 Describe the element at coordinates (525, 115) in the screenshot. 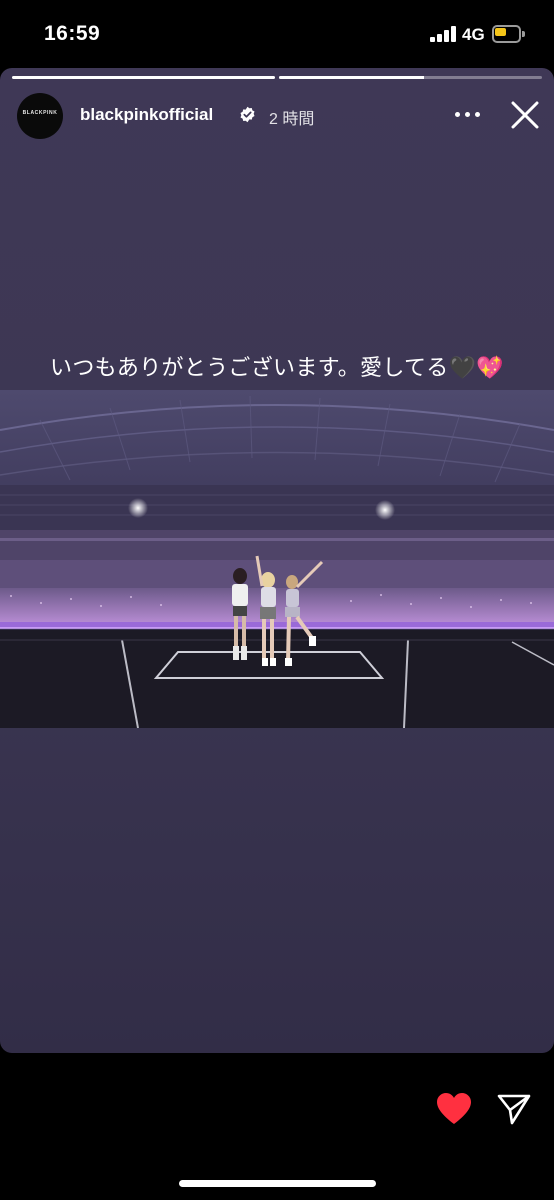

I see `close-icon` at that location.